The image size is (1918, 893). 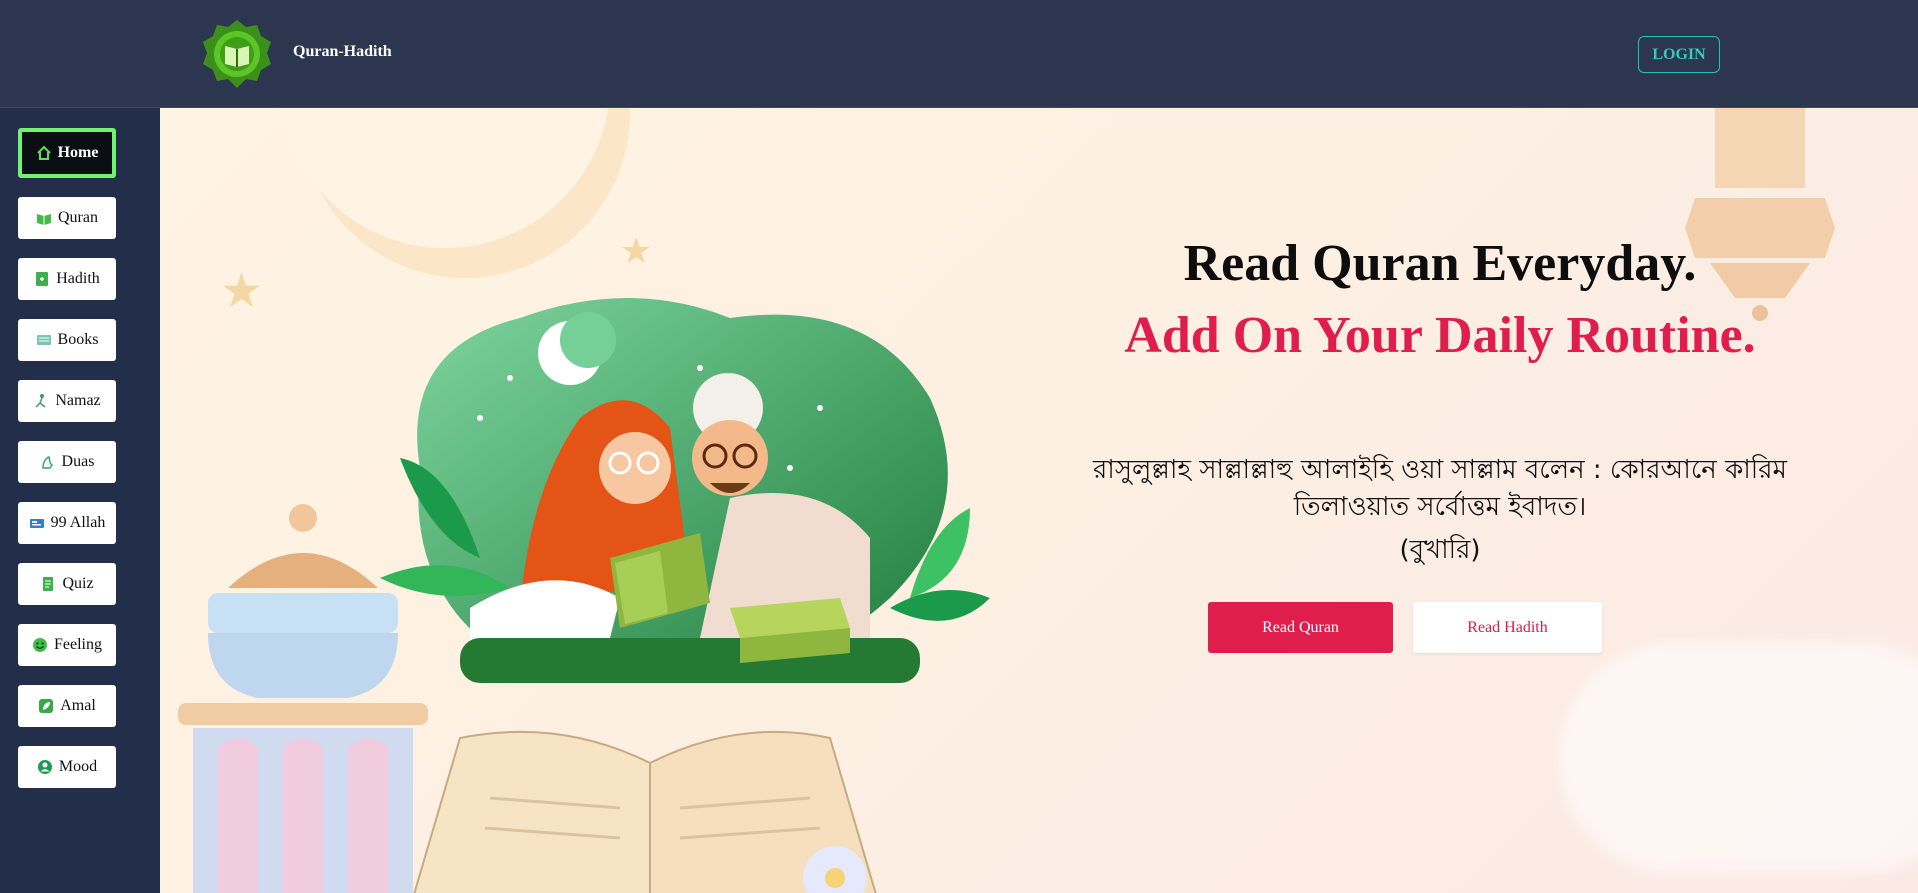 I want to click on hadith-book-icon, so click(x=42, y=279).